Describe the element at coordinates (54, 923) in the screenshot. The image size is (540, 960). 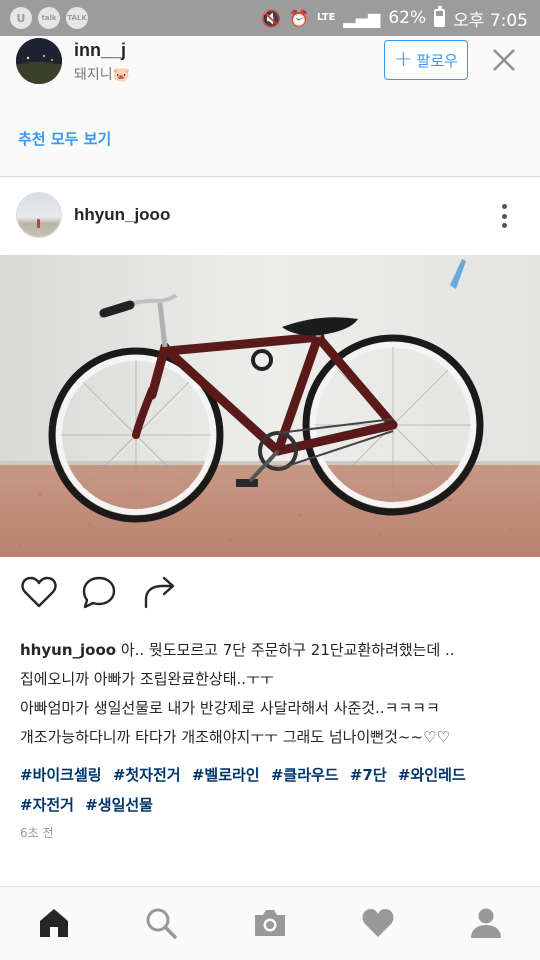
I see `home-icon` at that location.